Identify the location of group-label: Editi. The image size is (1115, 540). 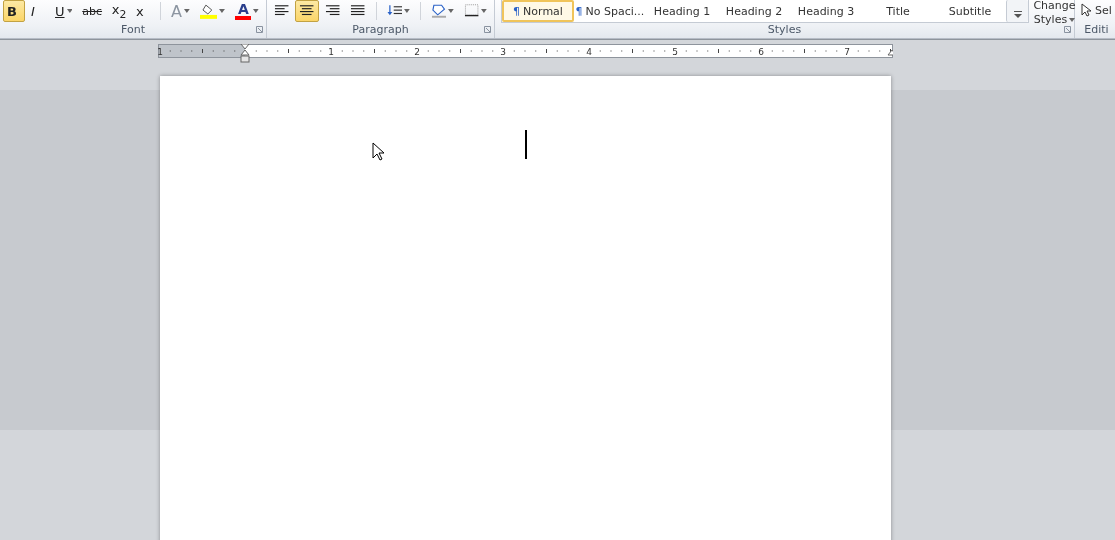
(1096, 31).